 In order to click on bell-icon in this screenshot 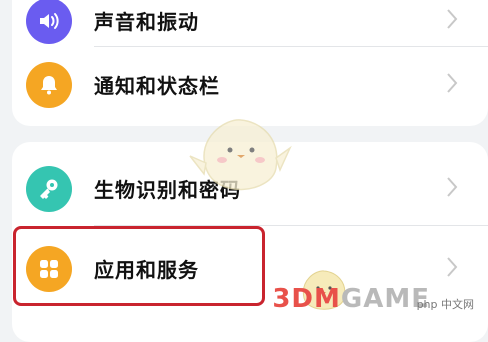, I will do `click(49, 85)`.